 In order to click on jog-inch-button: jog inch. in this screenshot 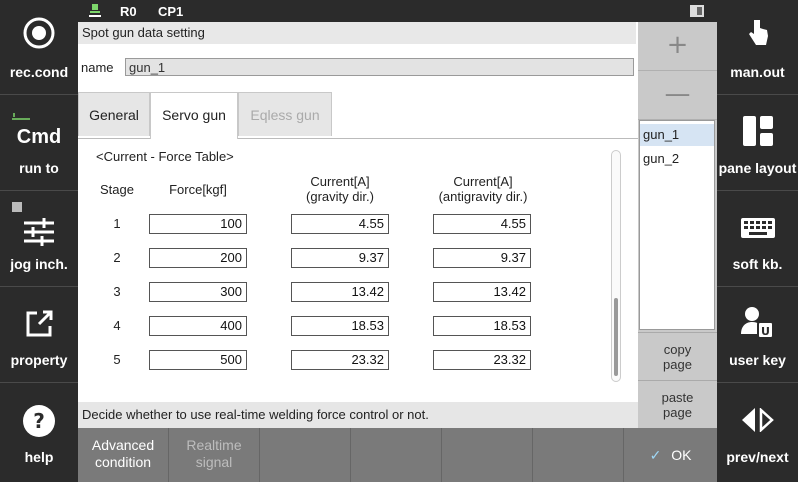, I will do `click(39, 239)`.